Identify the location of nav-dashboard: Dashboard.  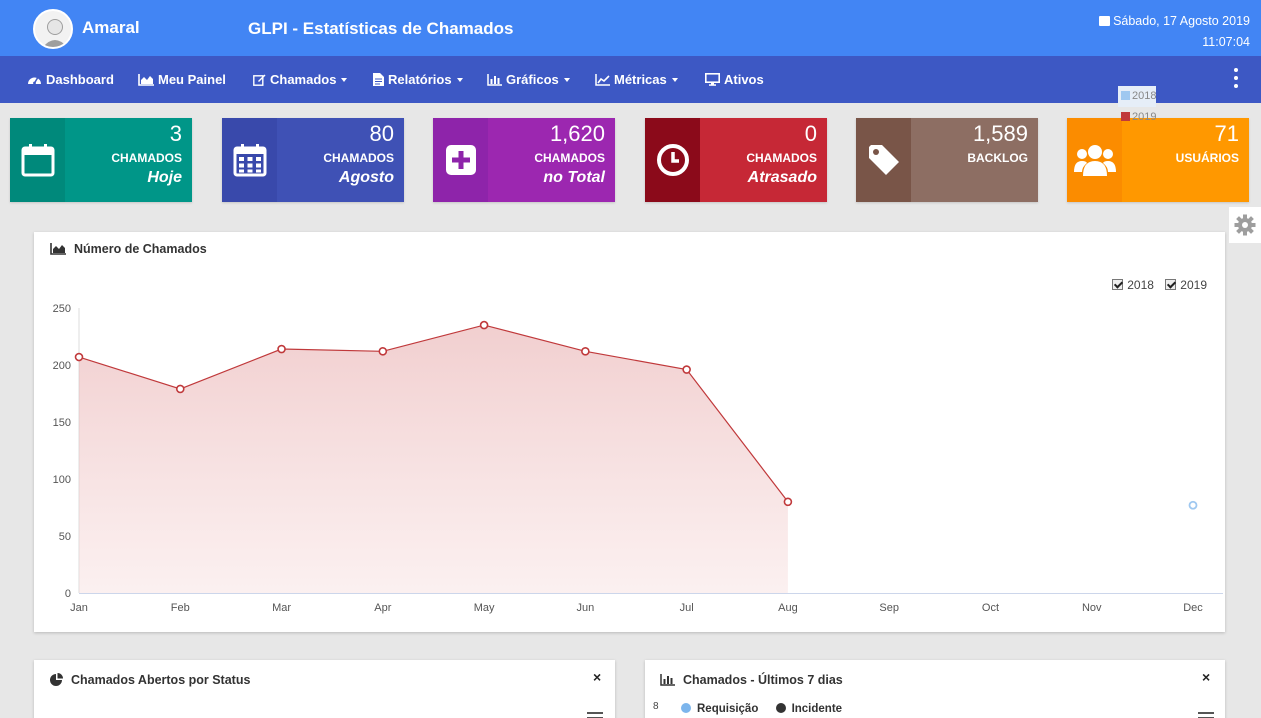
(70, 79).